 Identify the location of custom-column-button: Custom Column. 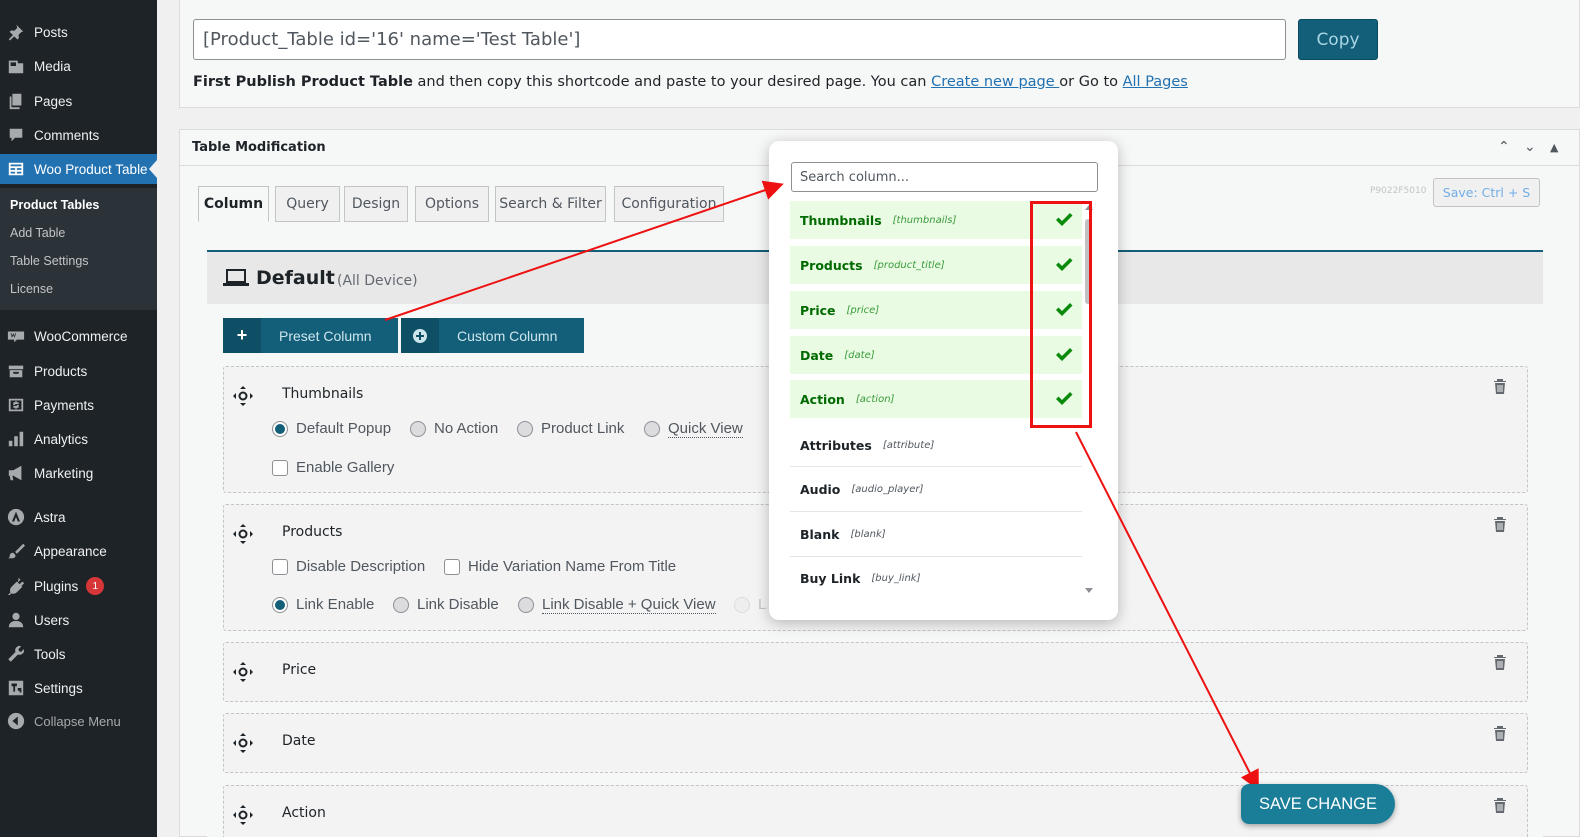
(492, 335).